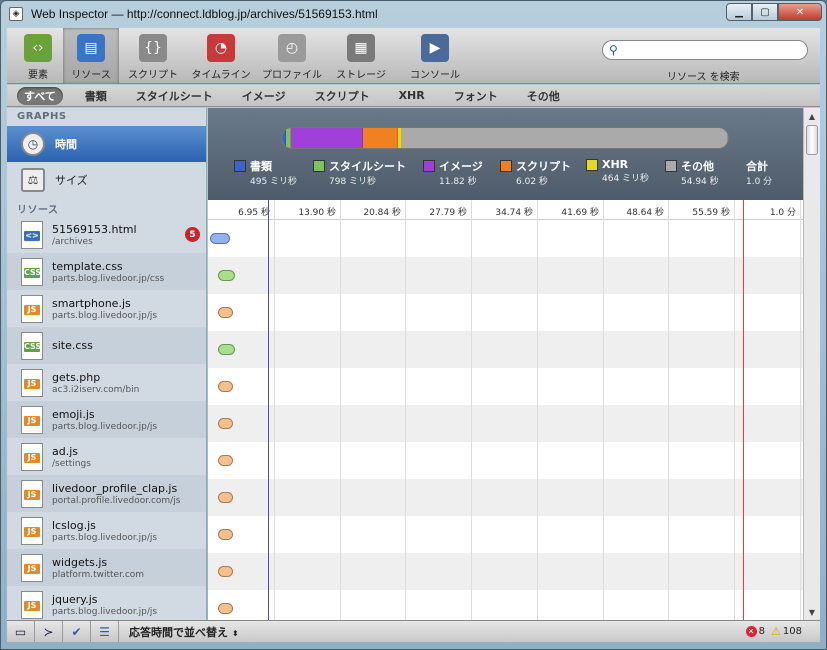 This screenshot has height=650, width=827. I want to click on sort-select: 応答時間で並べ替え ⬍, so click(184, 632).